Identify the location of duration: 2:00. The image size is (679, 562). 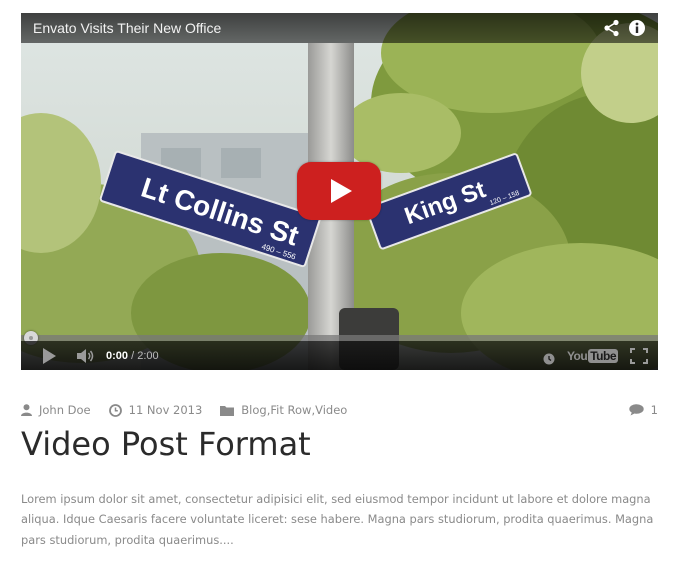
(148, 355).